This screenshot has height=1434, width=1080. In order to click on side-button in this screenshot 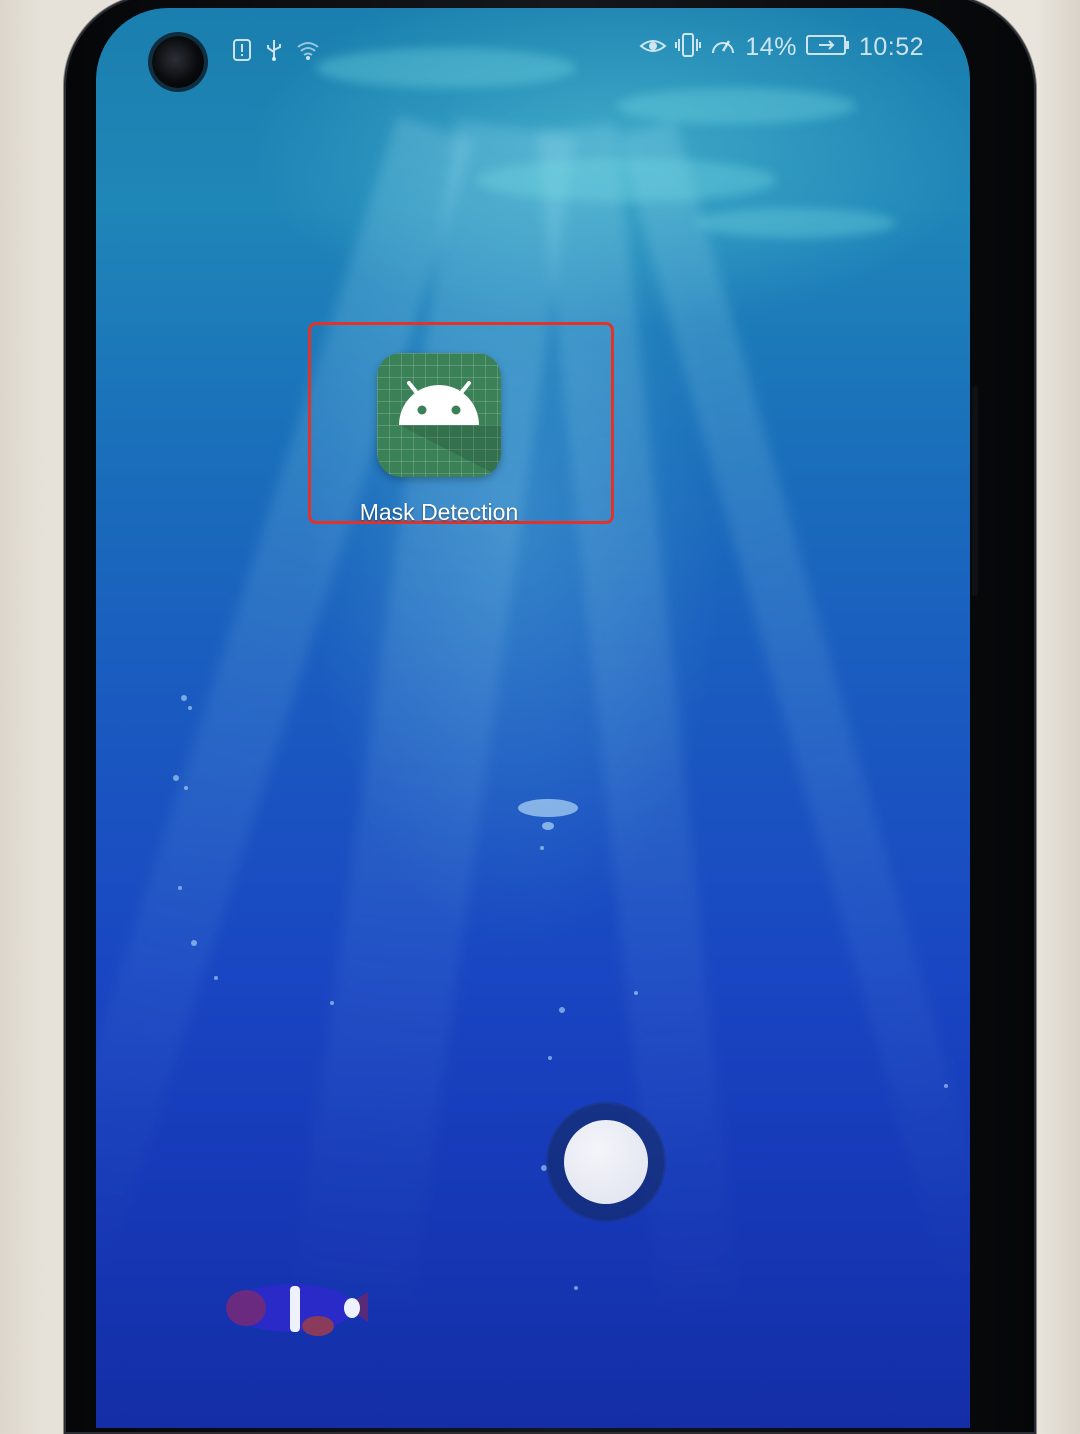, I will do `click(975, 491)`.